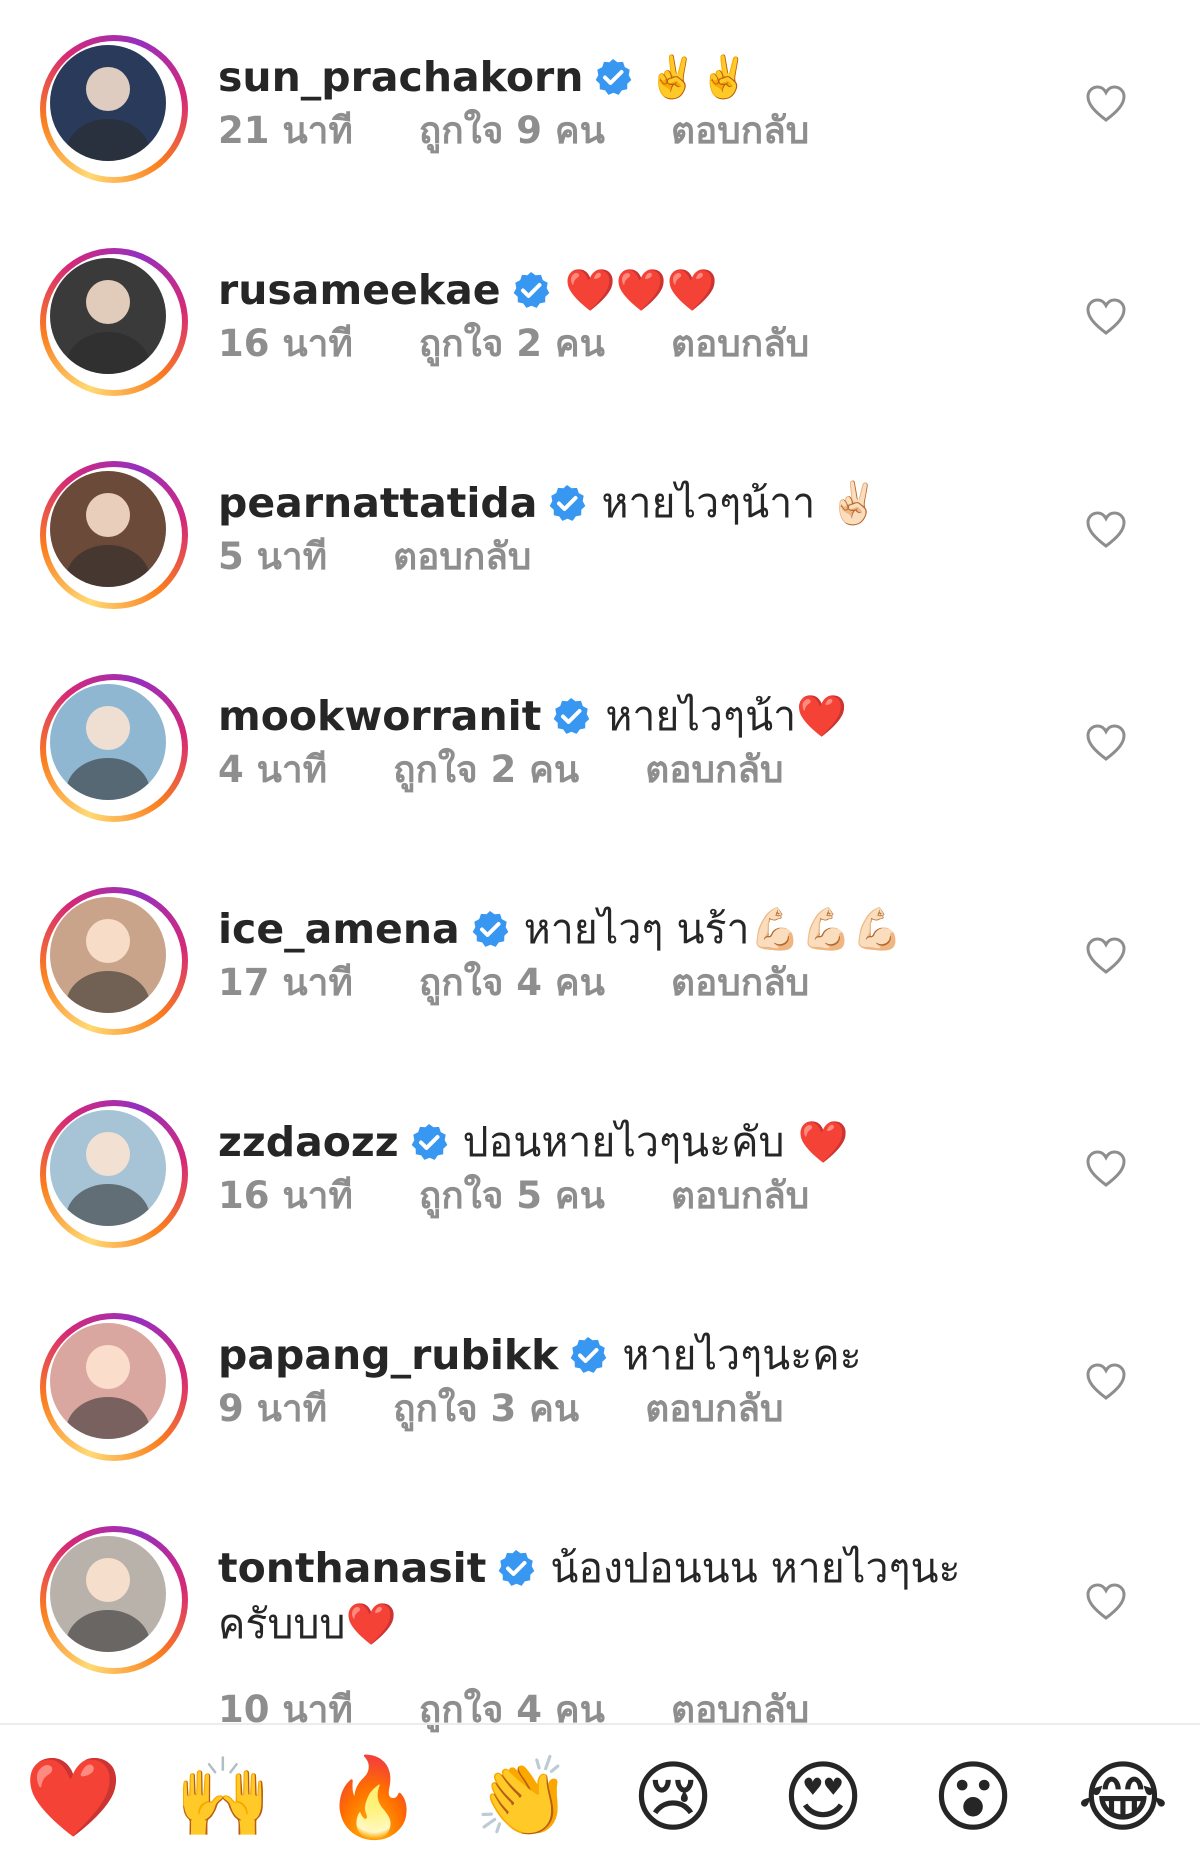 Image resolution: width=1200 pixels, height=1859 pixels. Describe the element at coordinates (523, 1798) in the screenshot. I see `quick-emoji-button: 👏` at that location.